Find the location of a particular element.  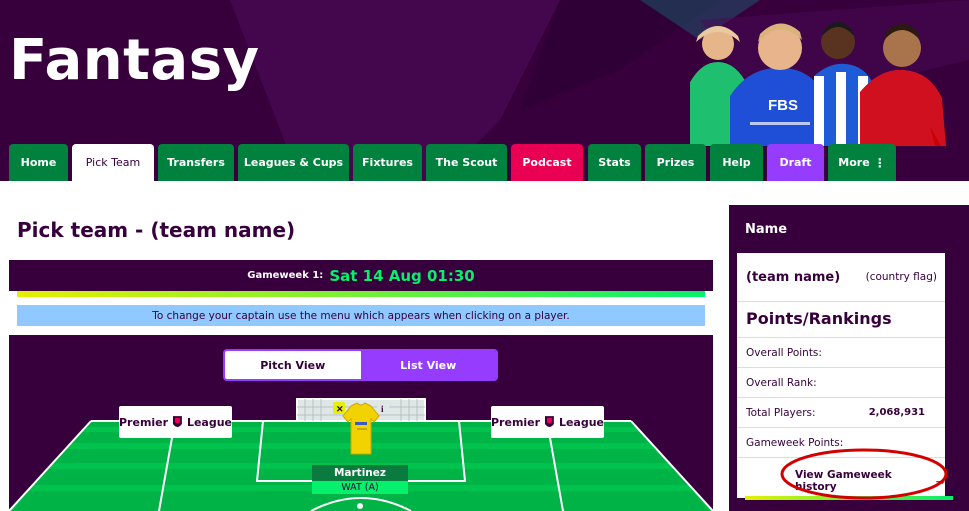

tab-stats: Stats is located at coordinates (614, 162).